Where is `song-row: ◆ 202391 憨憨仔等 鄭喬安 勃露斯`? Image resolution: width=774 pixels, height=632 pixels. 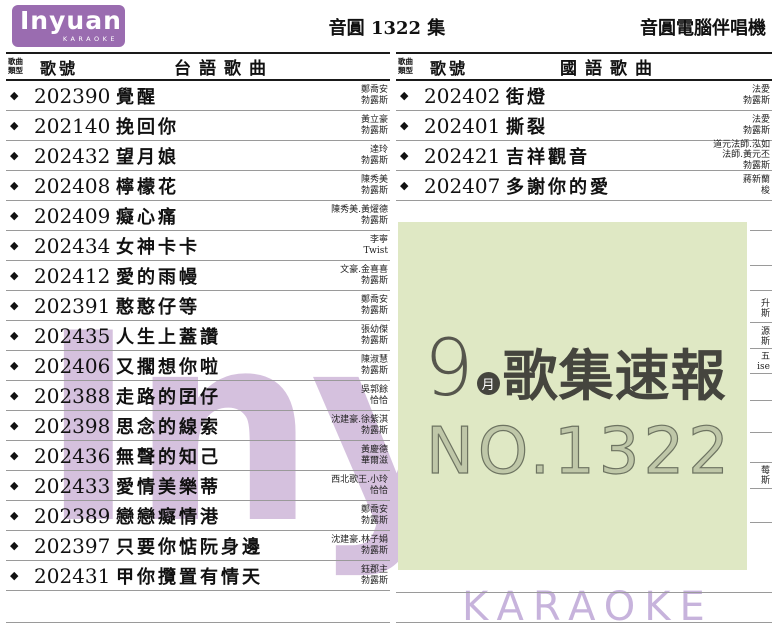
song-row: ◆ 202391 憨憨仔等 鄭喬安 勃露斯 is located at coordinates (198, 306).